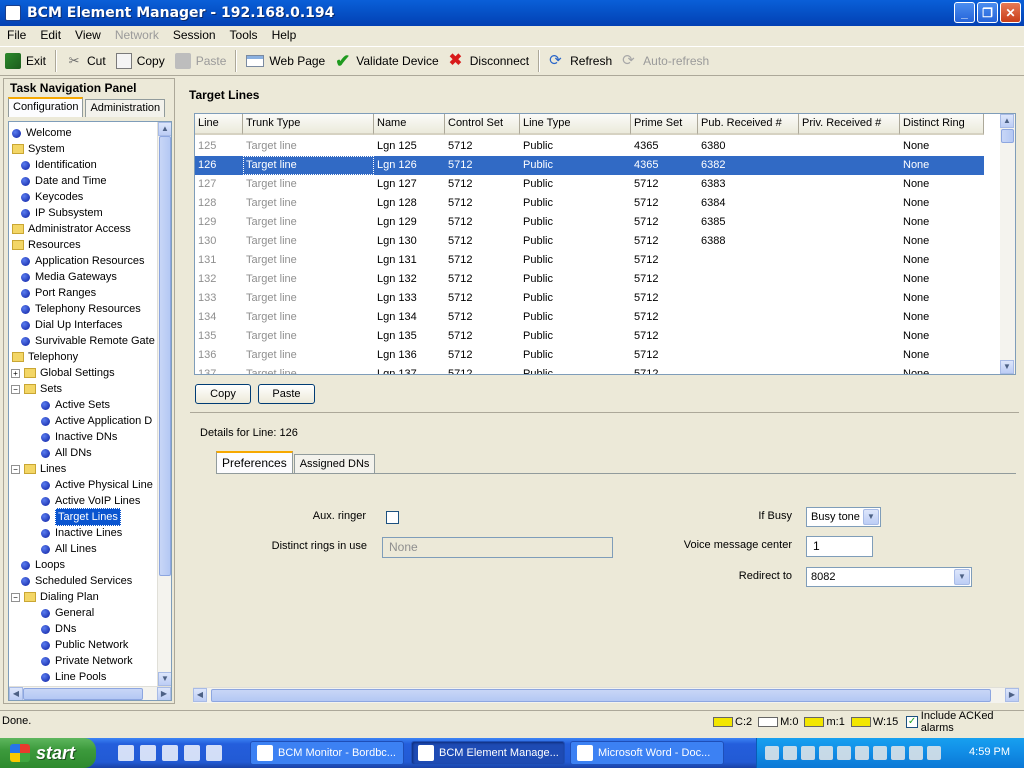  I want to click on nav-item: Public Network, so click(84, 645).